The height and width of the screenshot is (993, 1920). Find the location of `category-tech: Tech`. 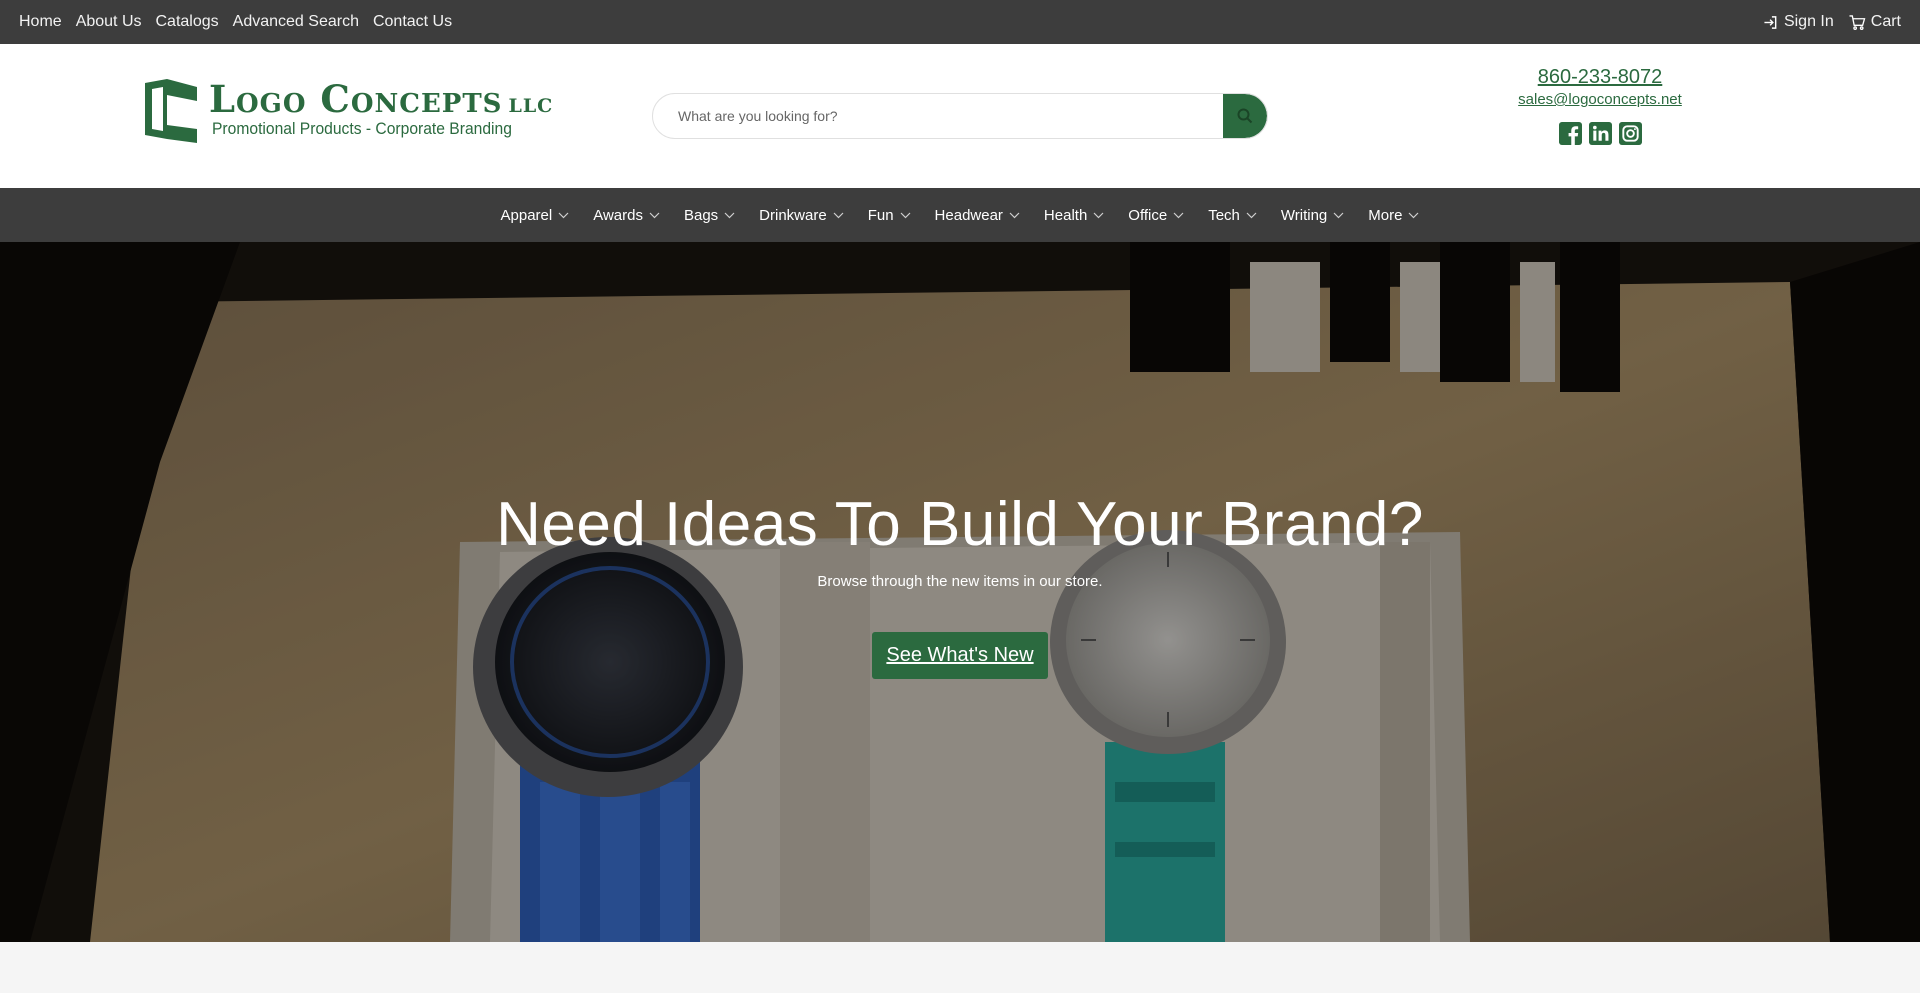

category-tech: Tech is located at coordinates (1232, 215).